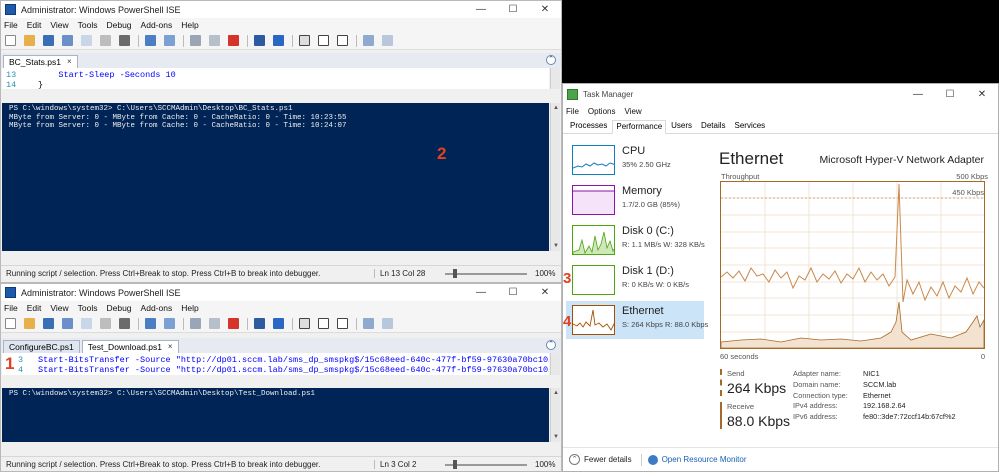  I want to click on resource-ethernet: Ethernet S: 264 Kbps R: 88.0 Kbps, so click(637, 320).